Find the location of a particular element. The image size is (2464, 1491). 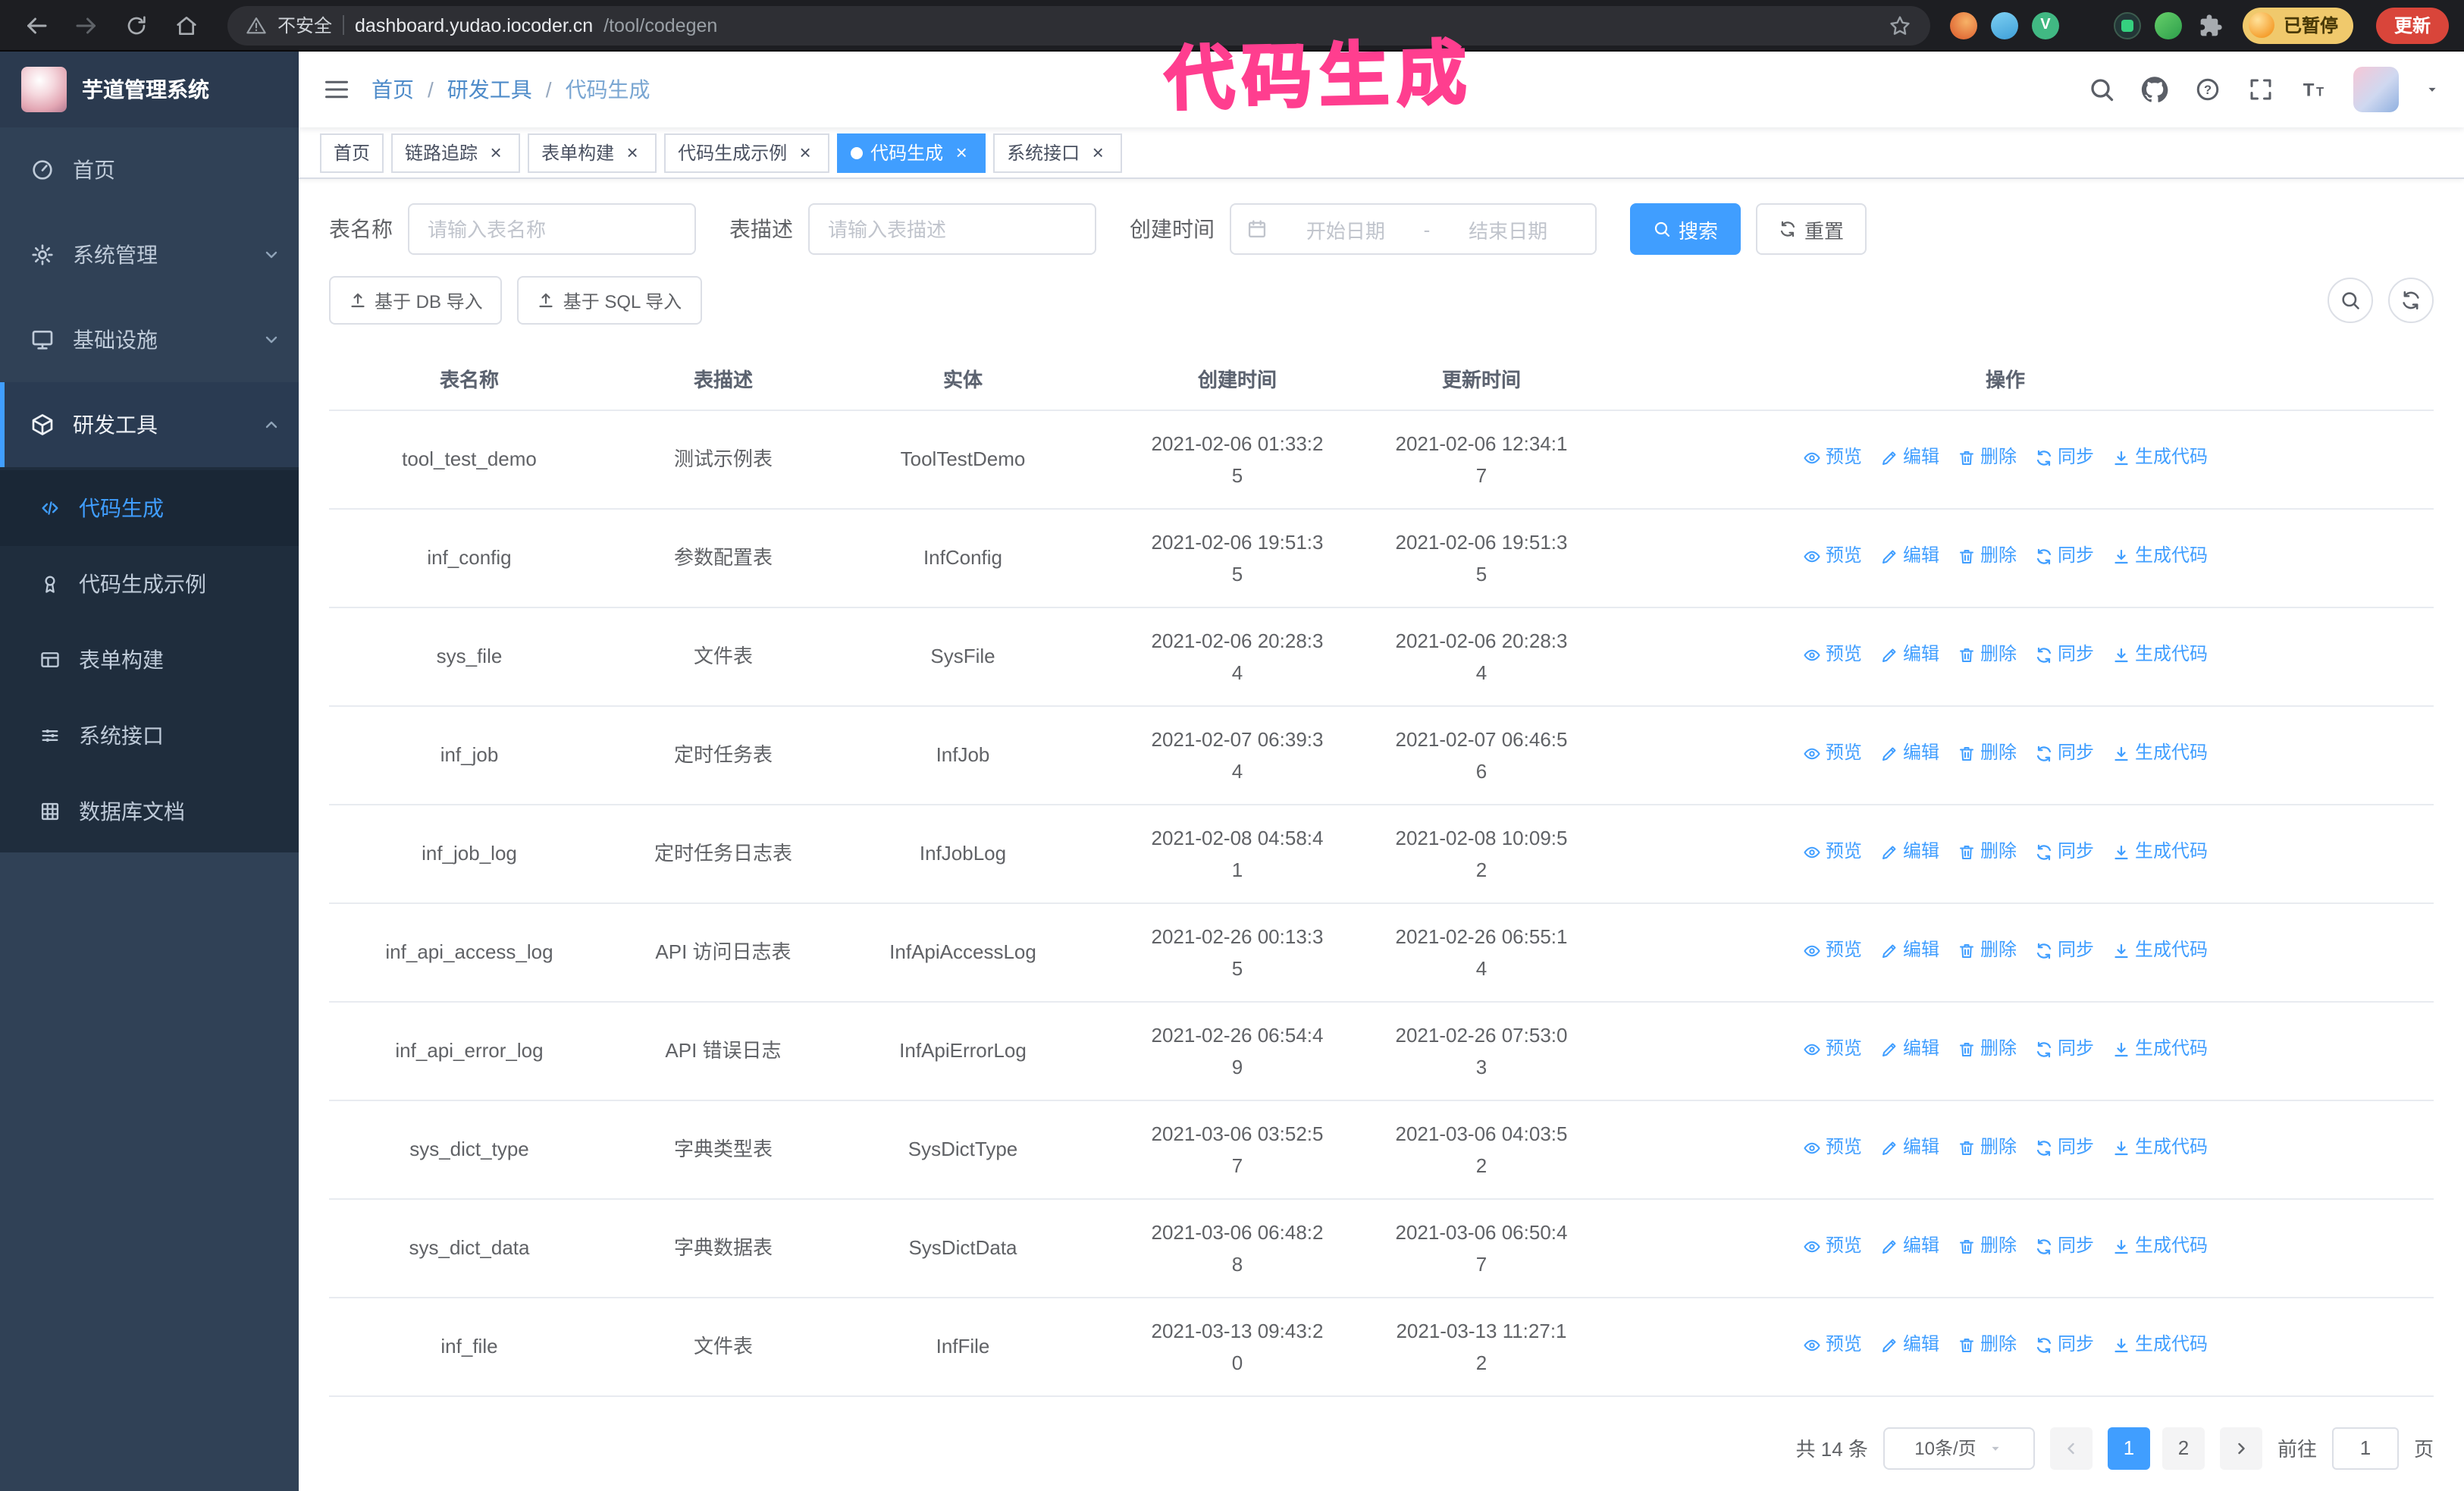

next-page-button is located at coordinates (2240, 1448).